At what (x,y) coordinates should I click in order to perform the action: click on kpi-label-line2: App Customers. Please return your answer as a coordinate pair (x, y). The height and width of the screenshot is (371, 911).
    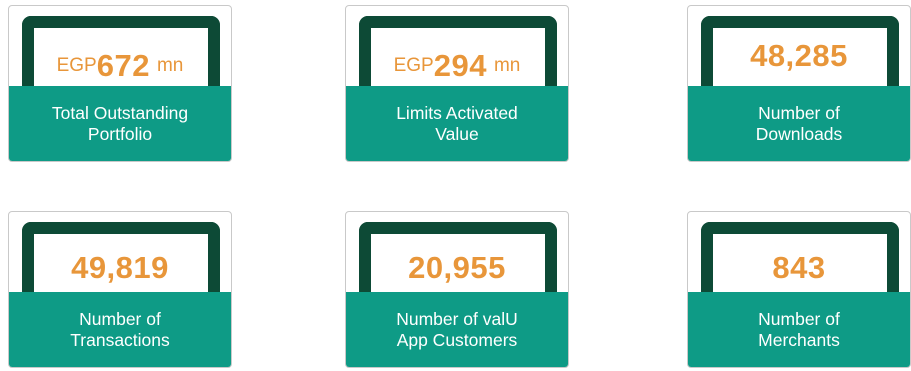
    Looking at the image, I should click on (457, 339).